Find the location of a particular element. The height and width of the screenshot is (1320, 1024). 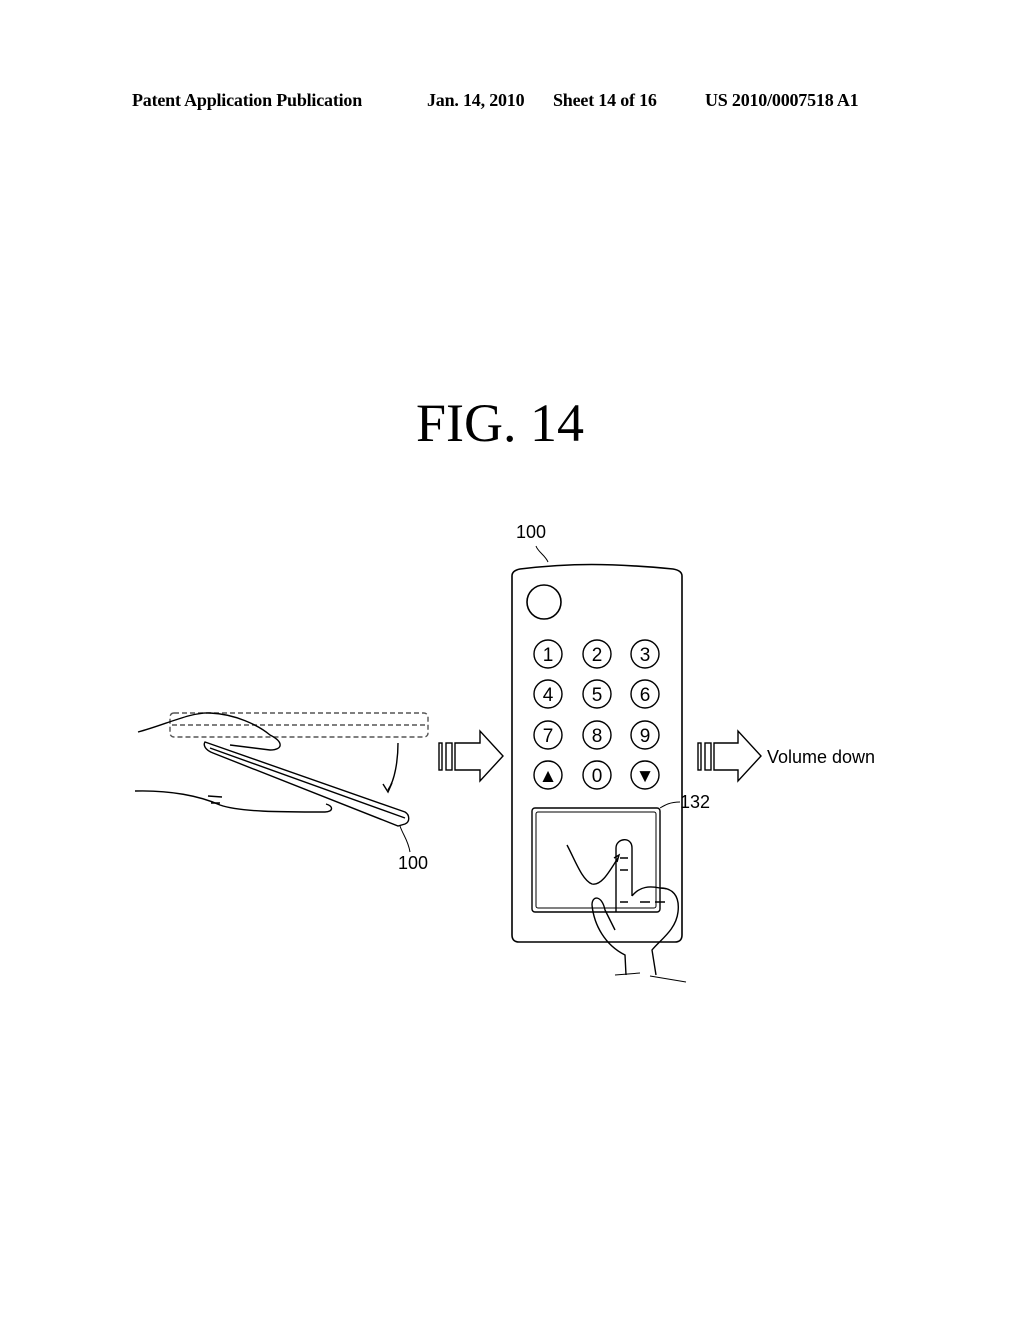

touching-hand is located at coordinates (635, 907).